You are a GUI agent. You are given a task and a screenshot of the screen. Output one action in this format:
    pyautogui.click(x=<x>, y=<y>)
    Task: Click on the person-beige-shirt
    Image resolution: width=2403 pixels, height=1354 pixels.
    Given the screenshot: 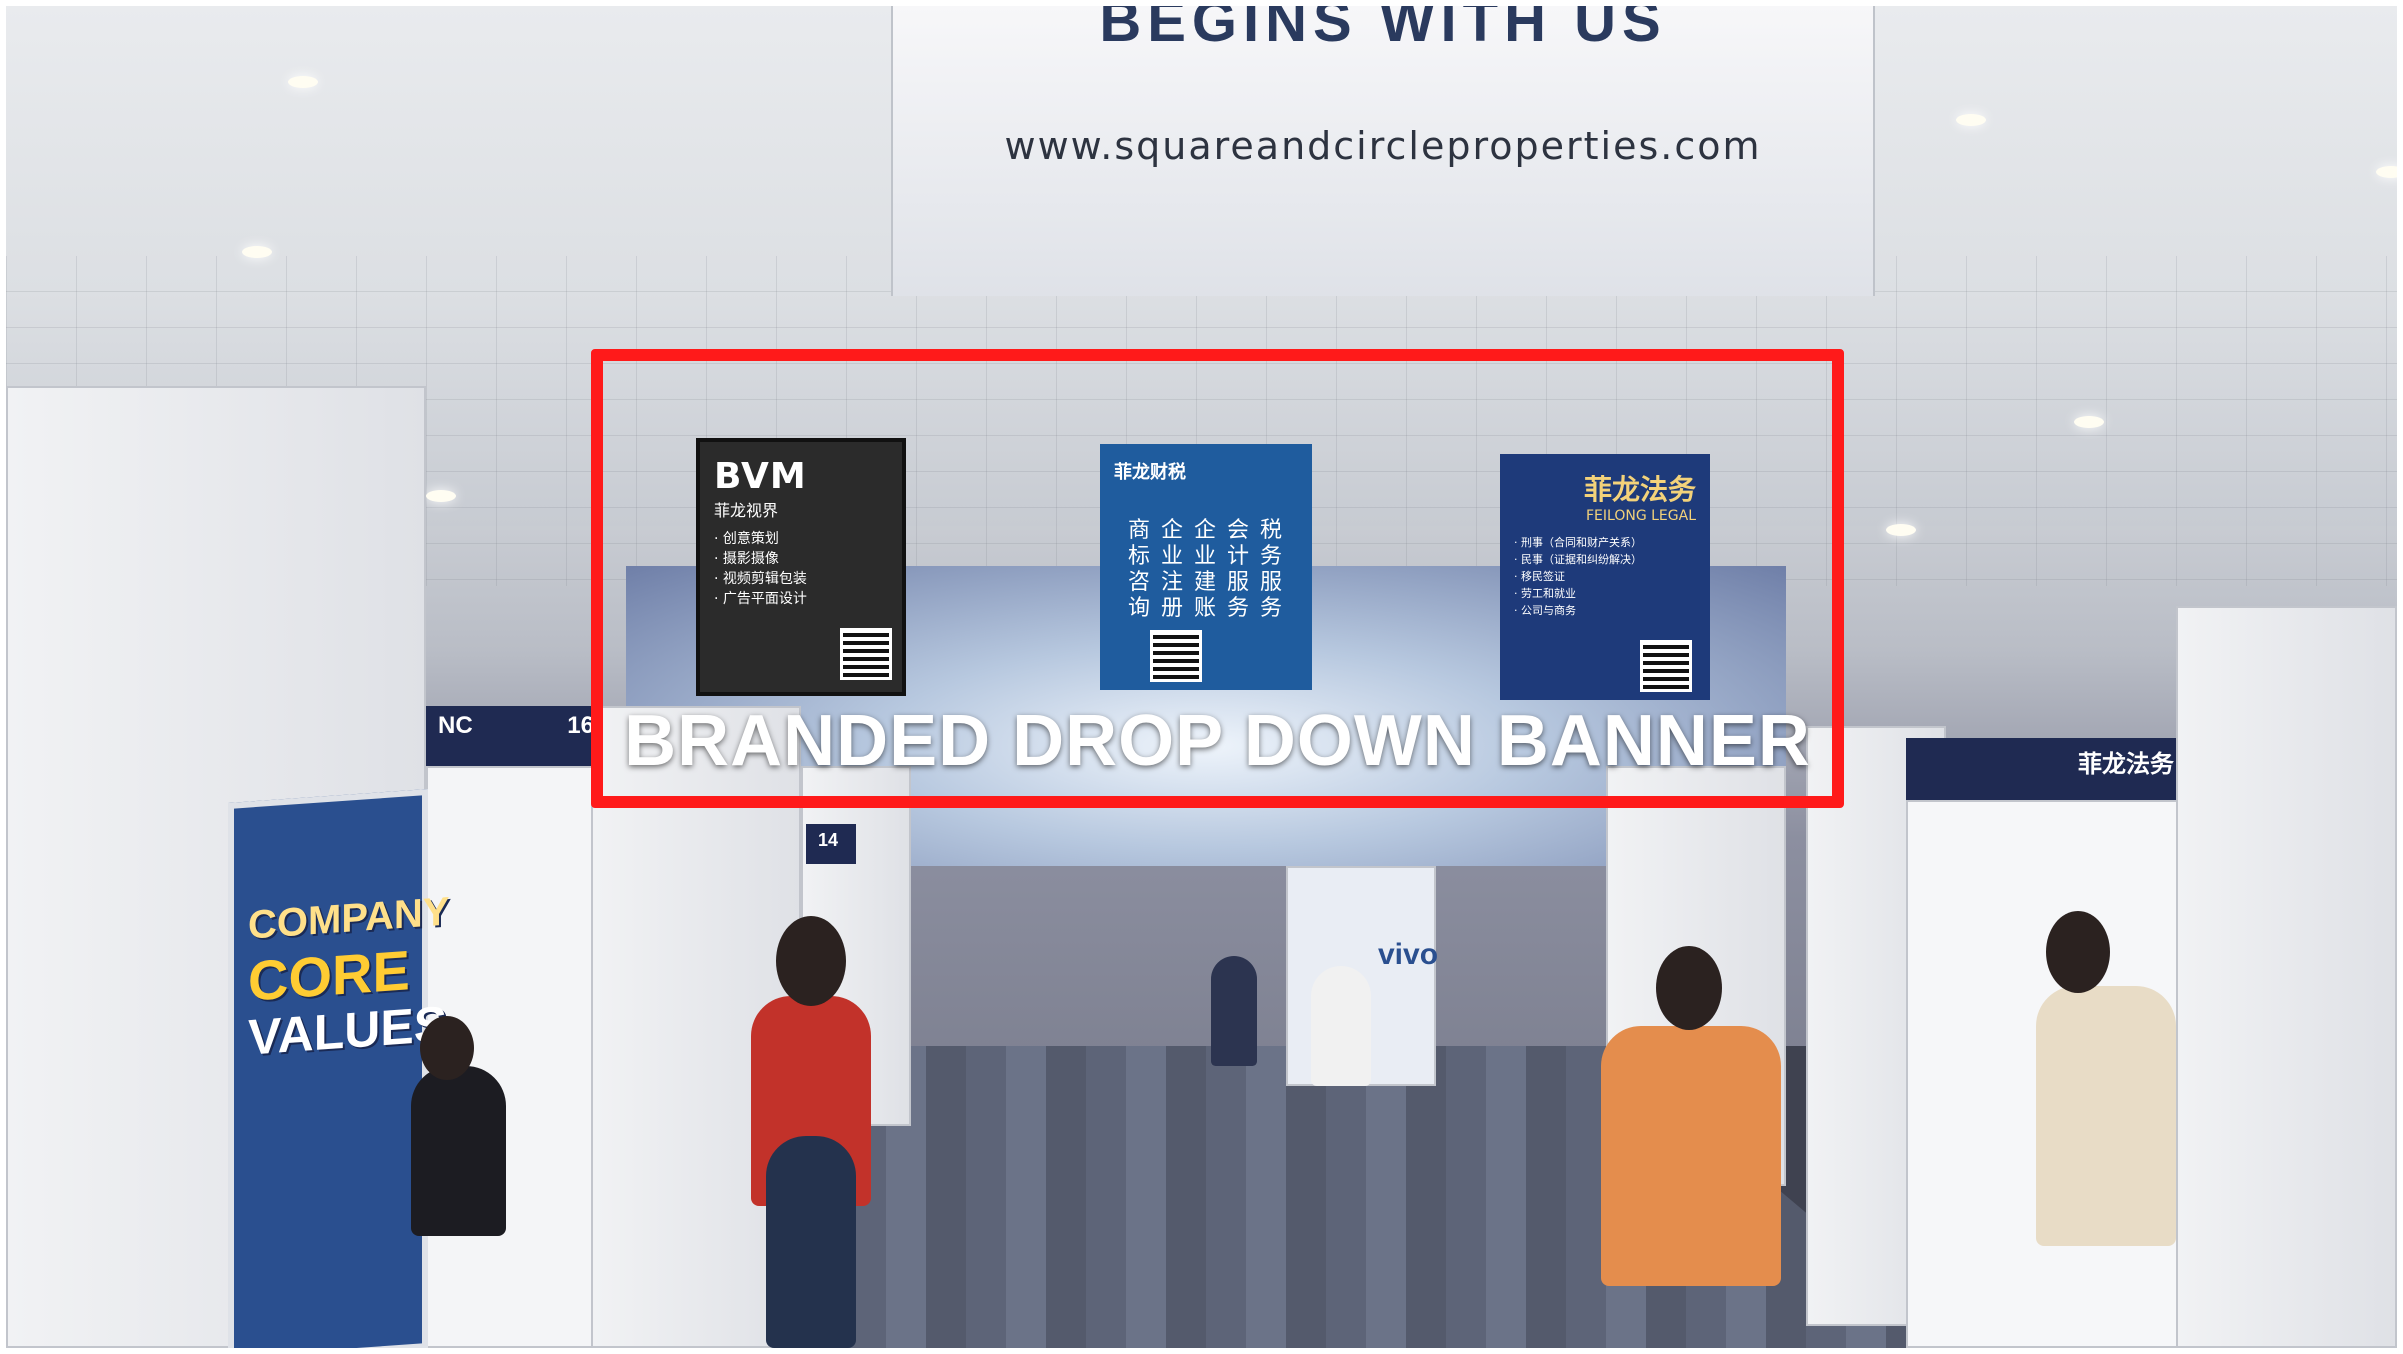 What is the action you would take?
    pyautogui.click(x=2106, y=1116)
    